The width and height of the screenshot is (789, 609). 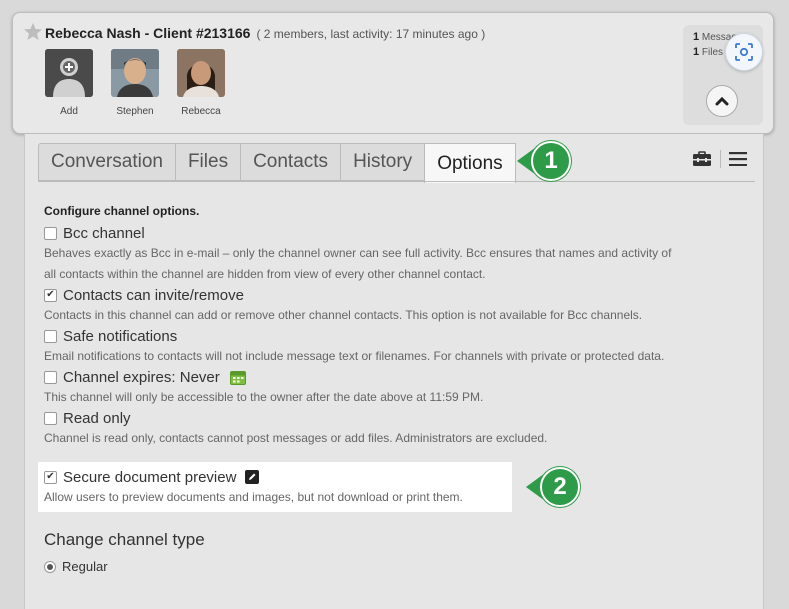 What do you see at coordinates (148, 33) in the screenshot?
I see `channel-title: Rebecca Nash - Client #213166` at bounding box center [148, 33].